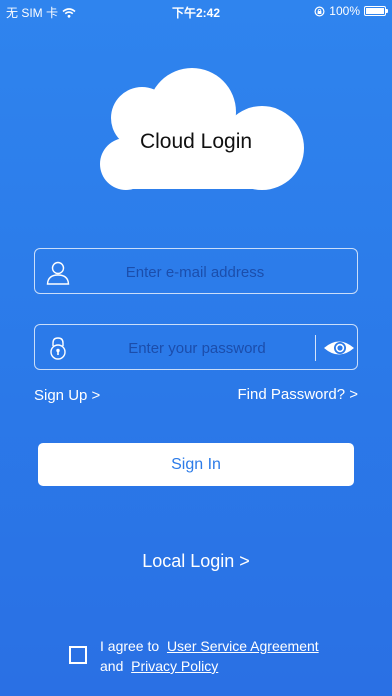  I want to click on password-input, so click(197, 348).